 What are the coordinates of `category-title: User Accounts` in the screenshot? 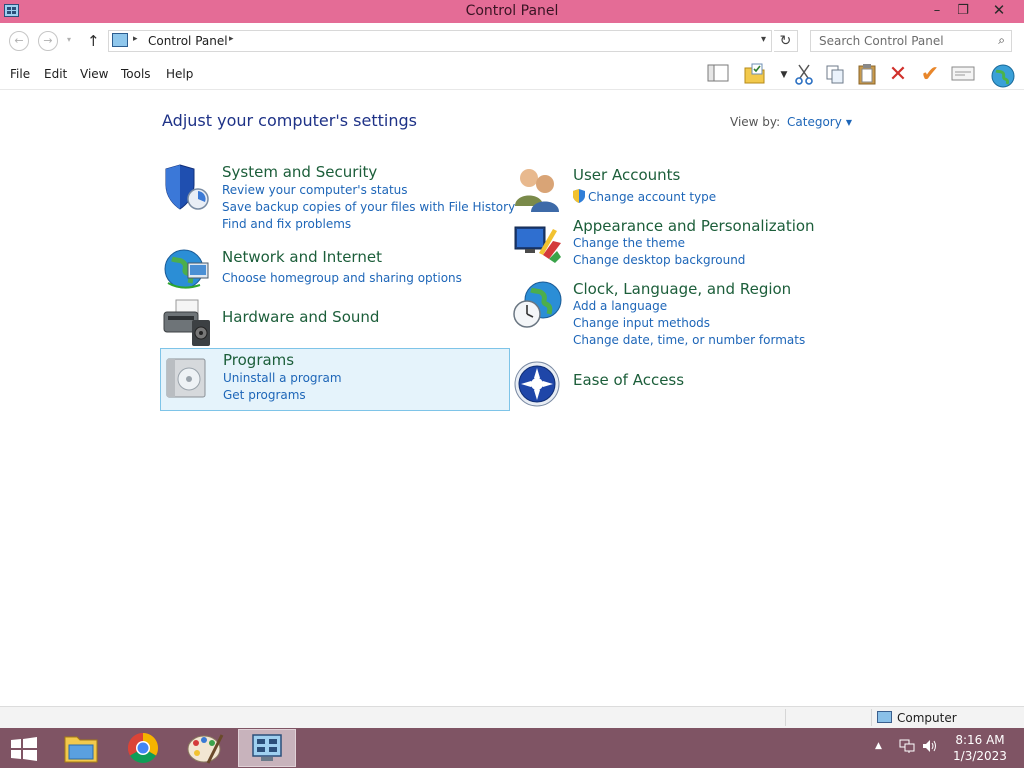 It's located at (626, 175).